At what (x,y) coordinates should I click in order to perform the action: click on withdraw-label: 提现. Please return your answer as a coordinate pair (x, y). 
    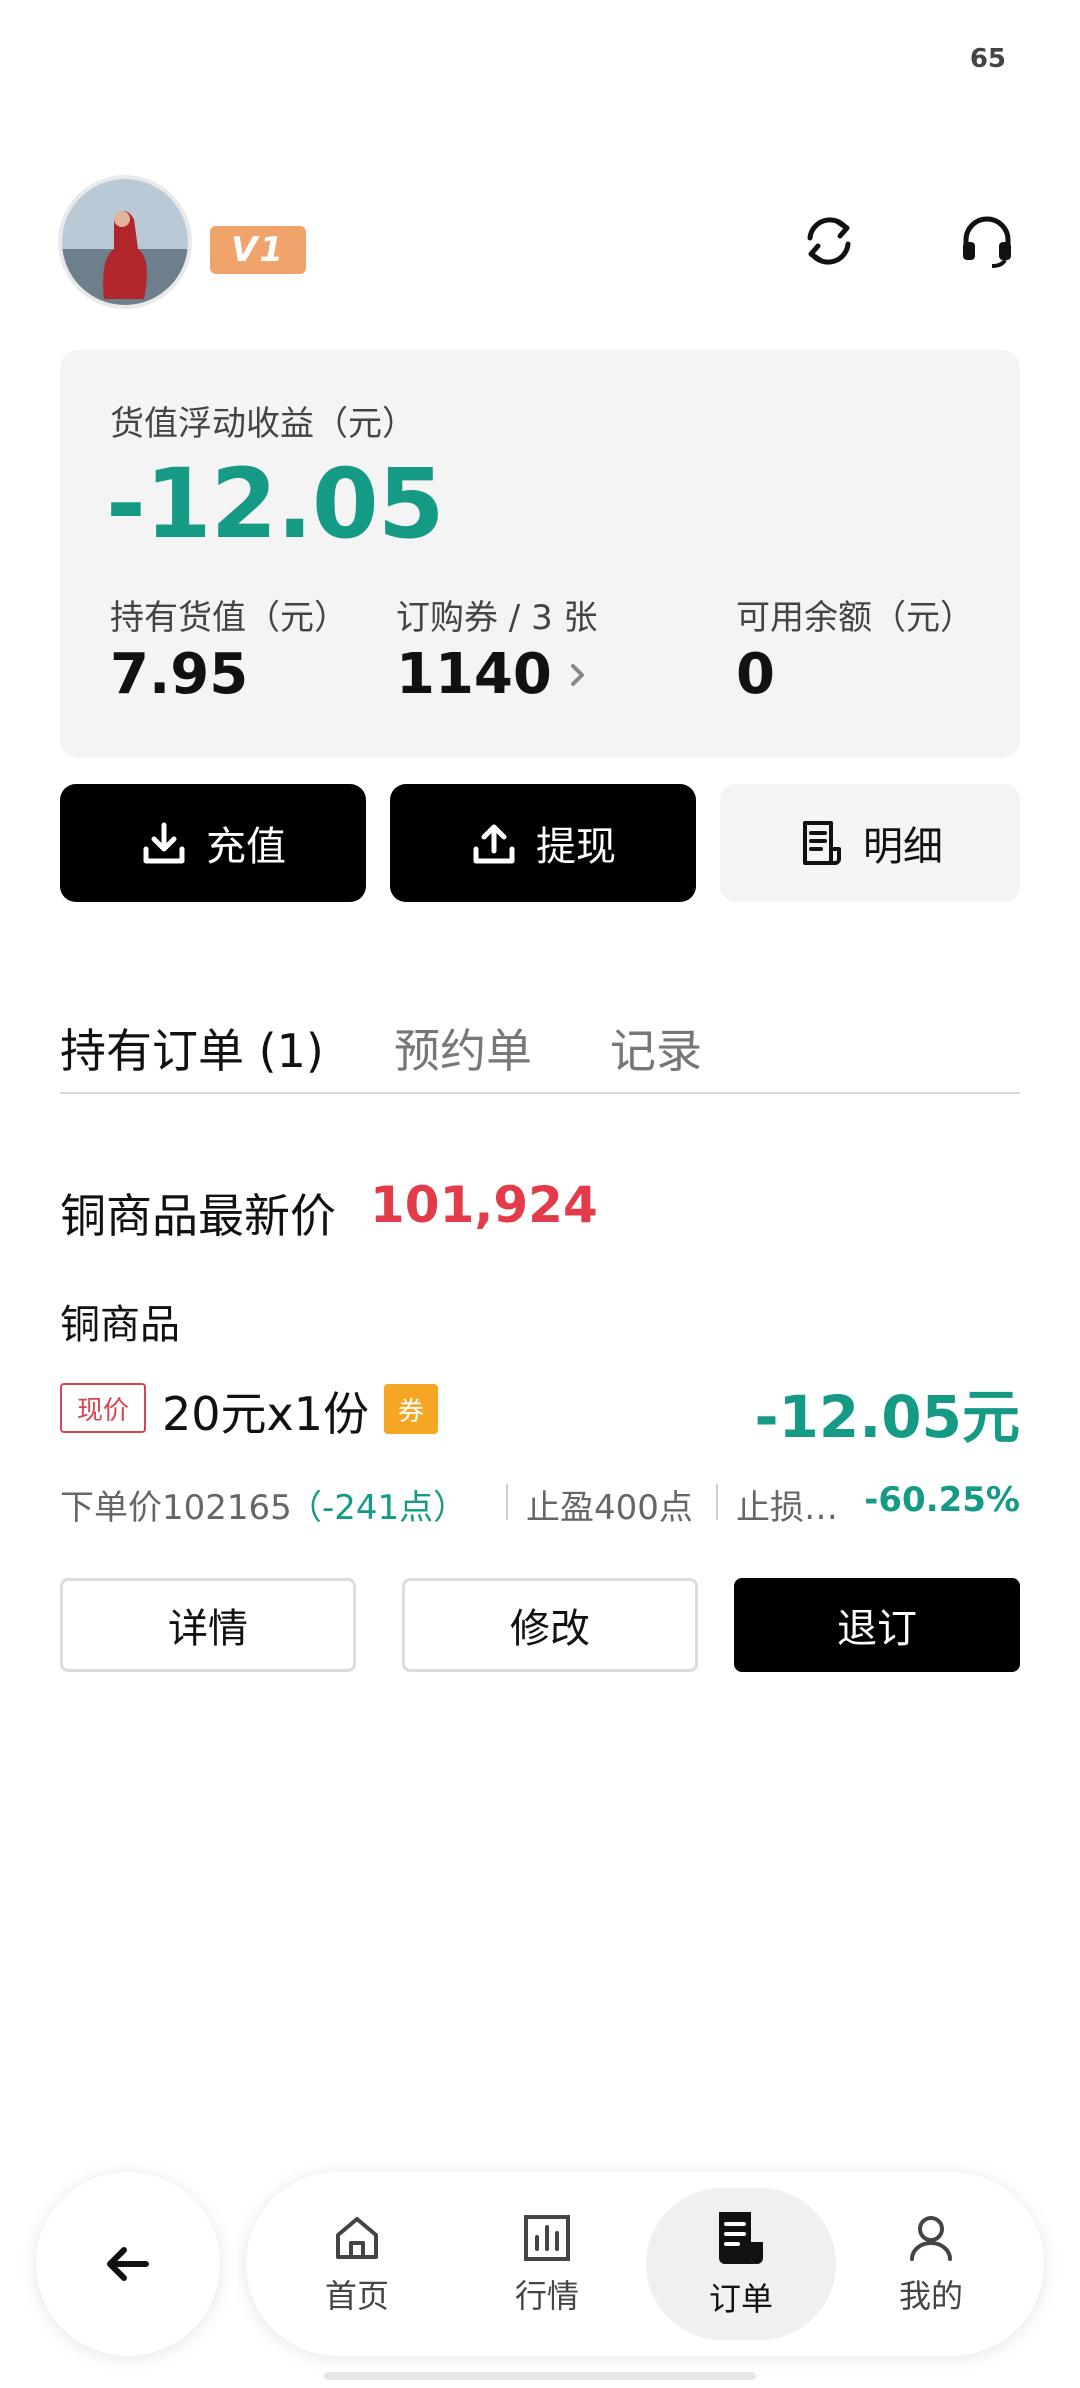
    Looking at the image, I should click on (576, 847).